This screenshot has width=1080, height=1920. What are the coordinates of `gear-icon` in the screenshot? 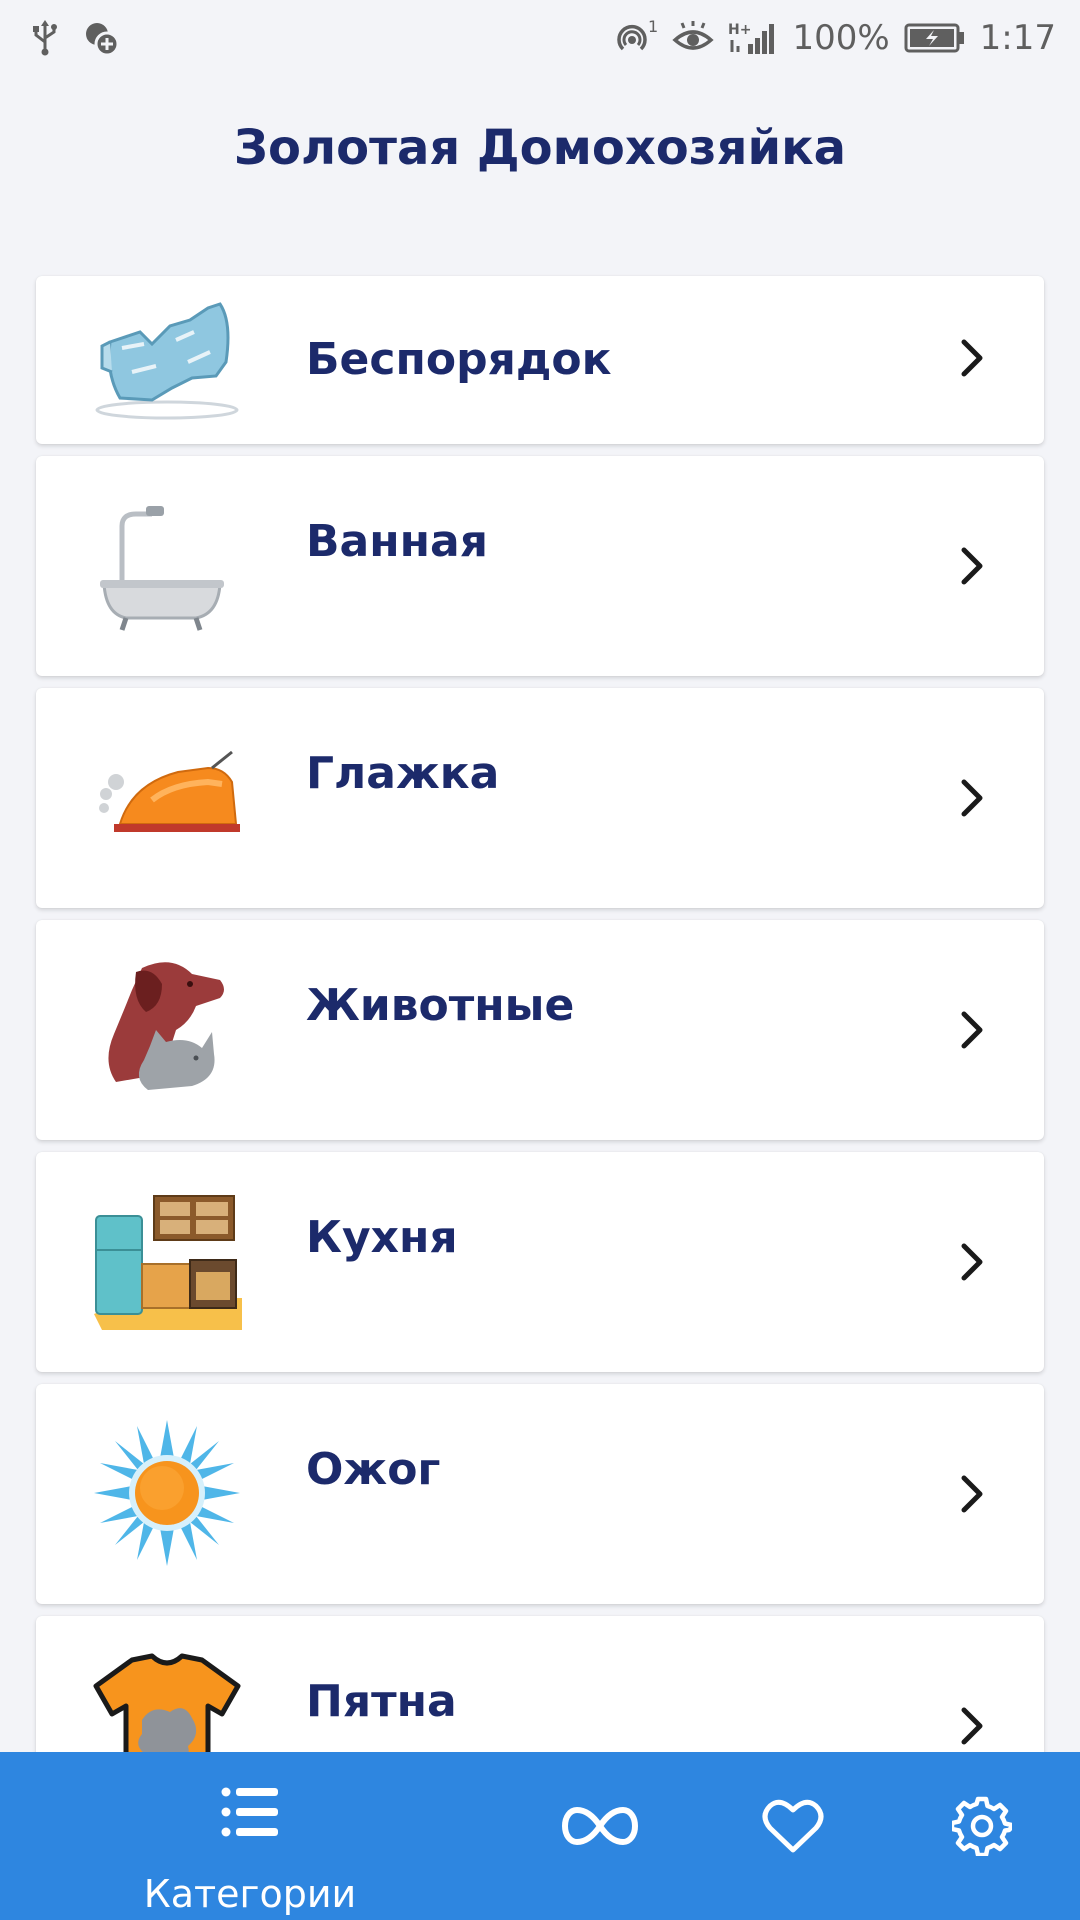 It's located at (982, 1826).